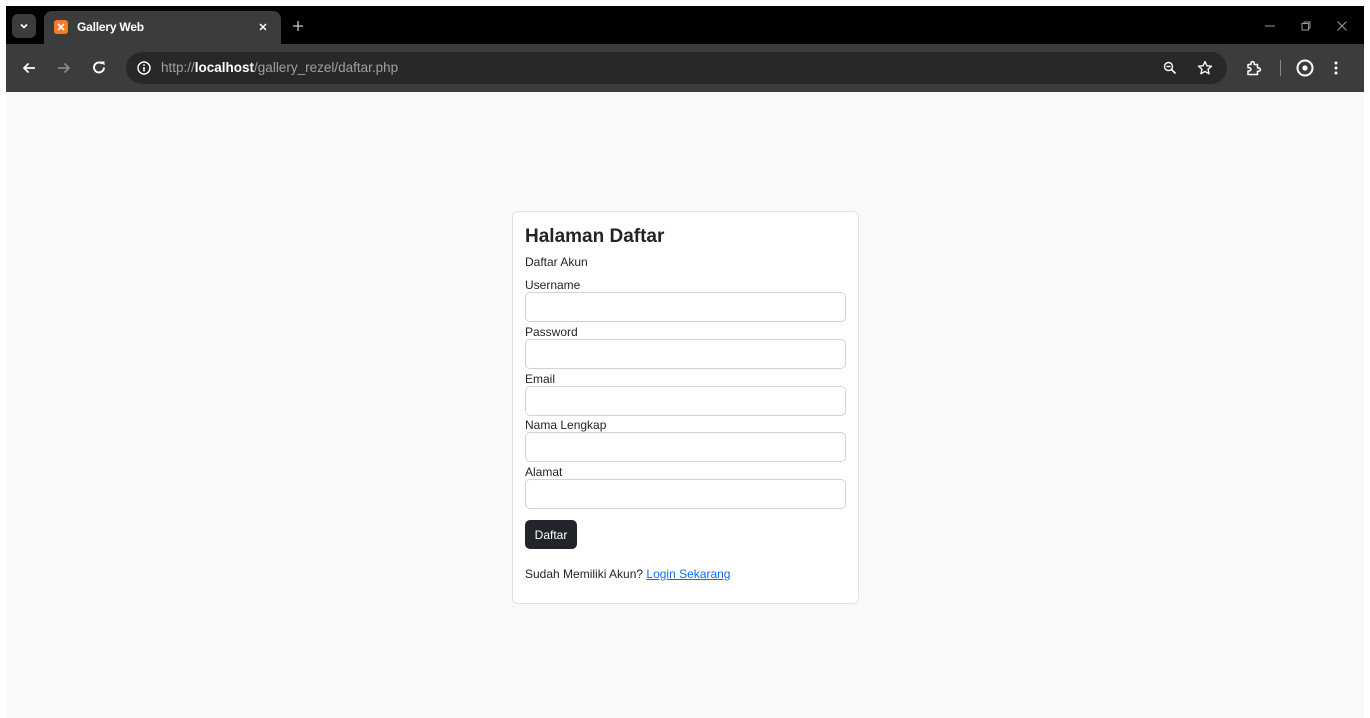 The width and height of the screenshot is (1370, 718). Describe the element at coordinates (688, 574) in the screenshot. I see `login-link: Login Sekarang` at that location.